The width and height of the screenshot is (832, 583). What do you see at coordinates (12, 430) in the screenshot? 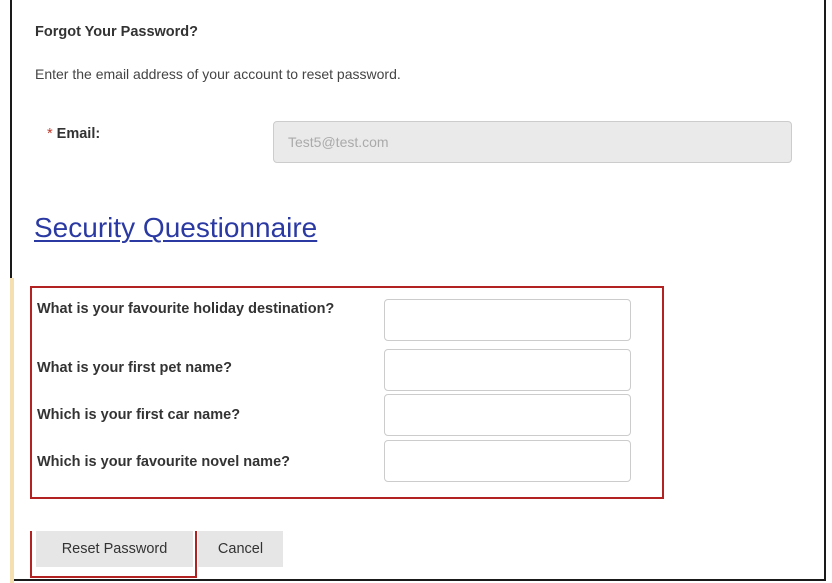
I see `side-strip` at bounding box center [12, 430].